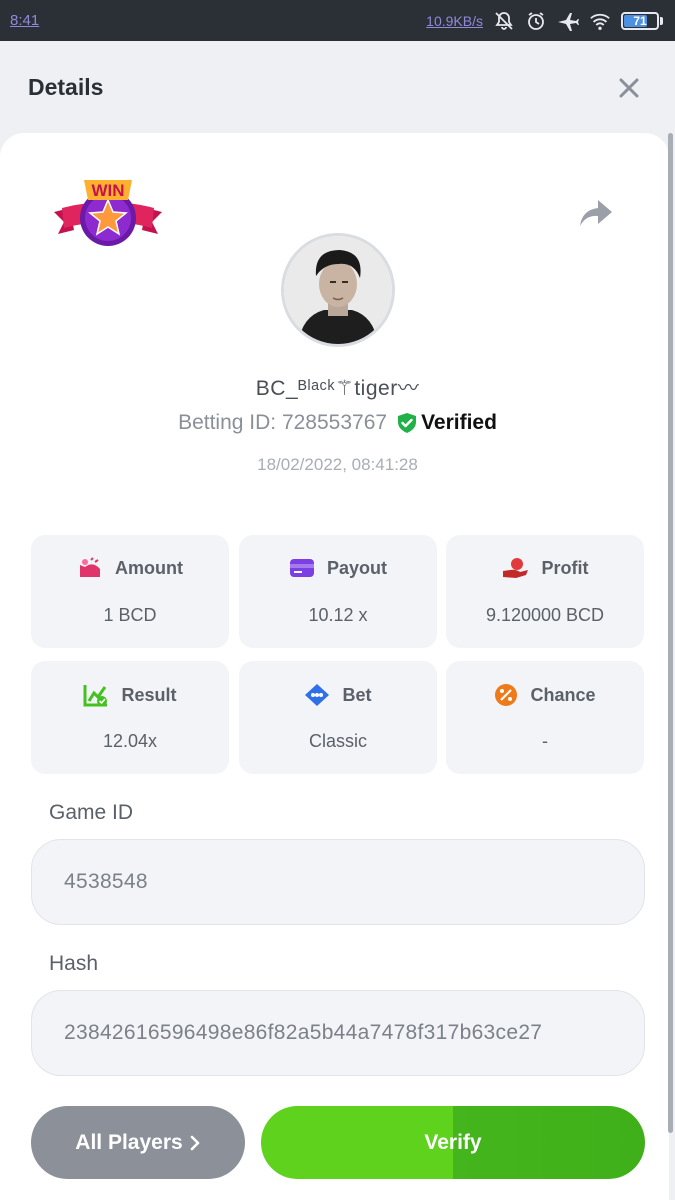  I want to click on stat-bet-value: Classic, so click(337, 741).